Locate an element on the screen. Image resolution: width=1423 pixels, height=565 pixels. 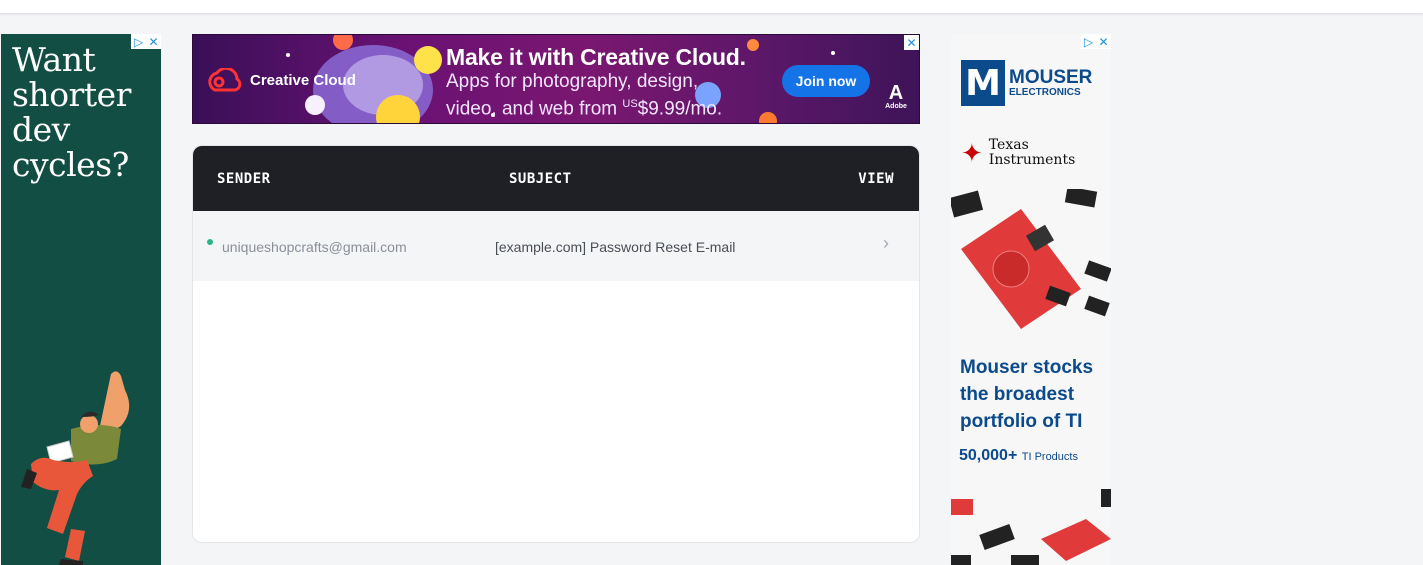
column-header-view: VIEW is located at coordinates (876, 178).